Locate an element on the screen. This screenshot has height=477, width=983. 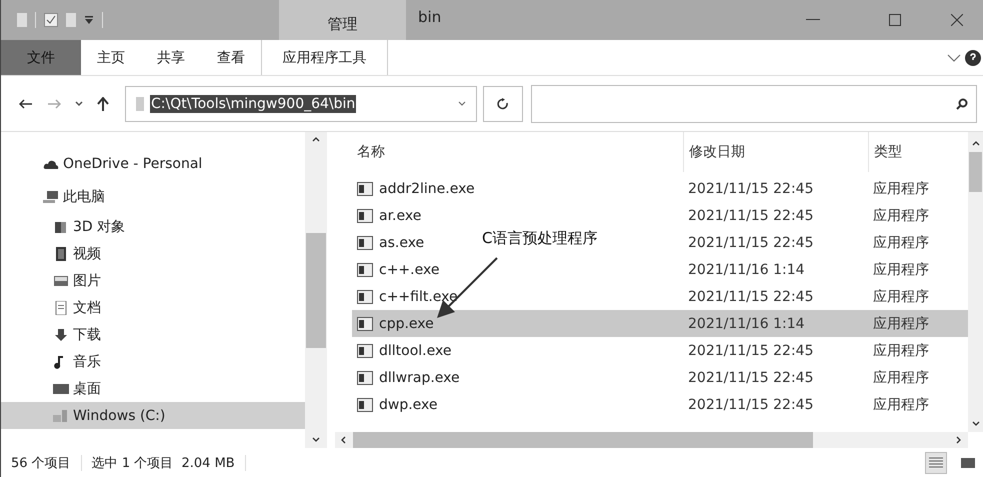
search-field is located at coordinates (754, 103).